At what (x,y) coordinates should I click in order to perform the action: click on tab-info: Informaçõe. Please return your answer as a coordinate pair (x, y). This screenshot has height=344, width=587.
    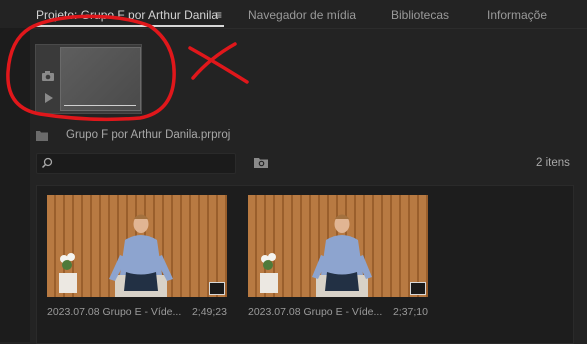
    Looking at the image, I should click on (517, 15).